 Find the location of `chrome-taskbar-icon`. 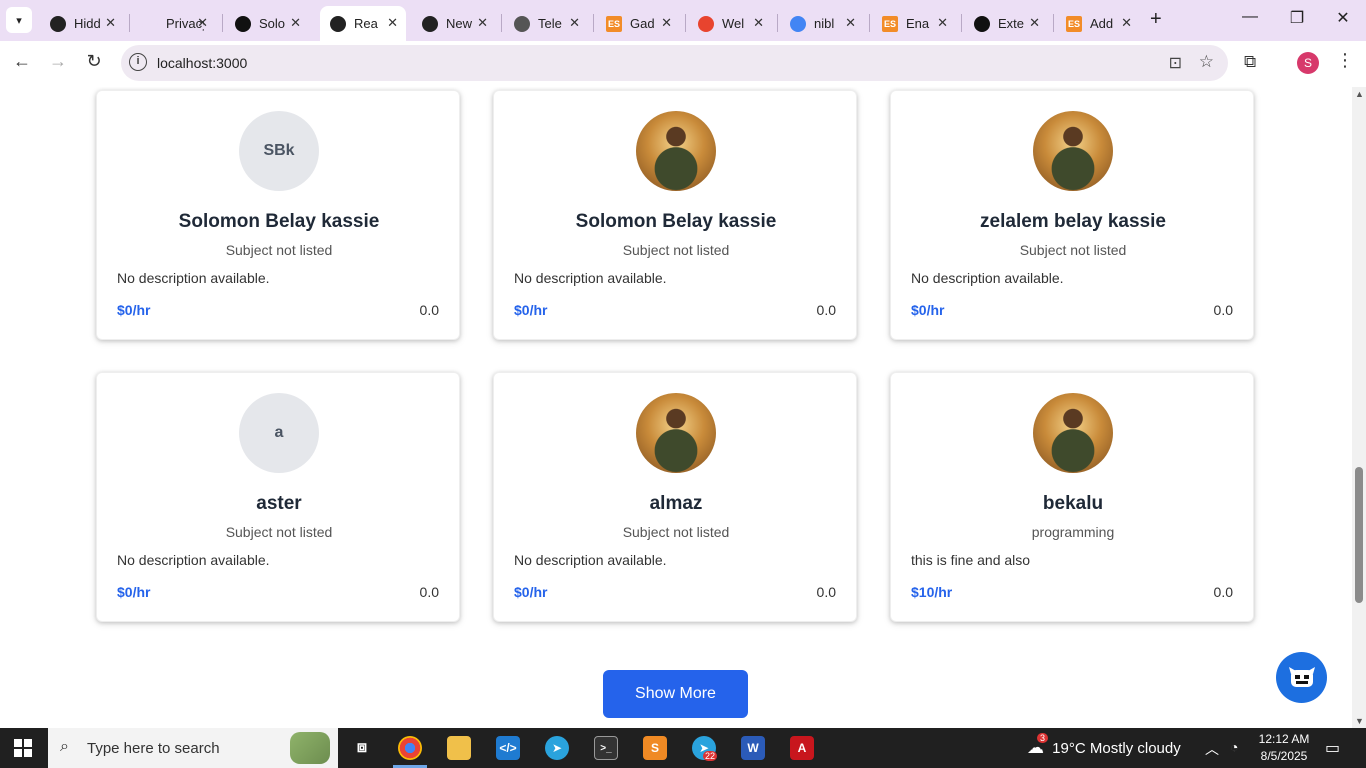

chrome-taskbar-icon is located at coordinates (410, 748).